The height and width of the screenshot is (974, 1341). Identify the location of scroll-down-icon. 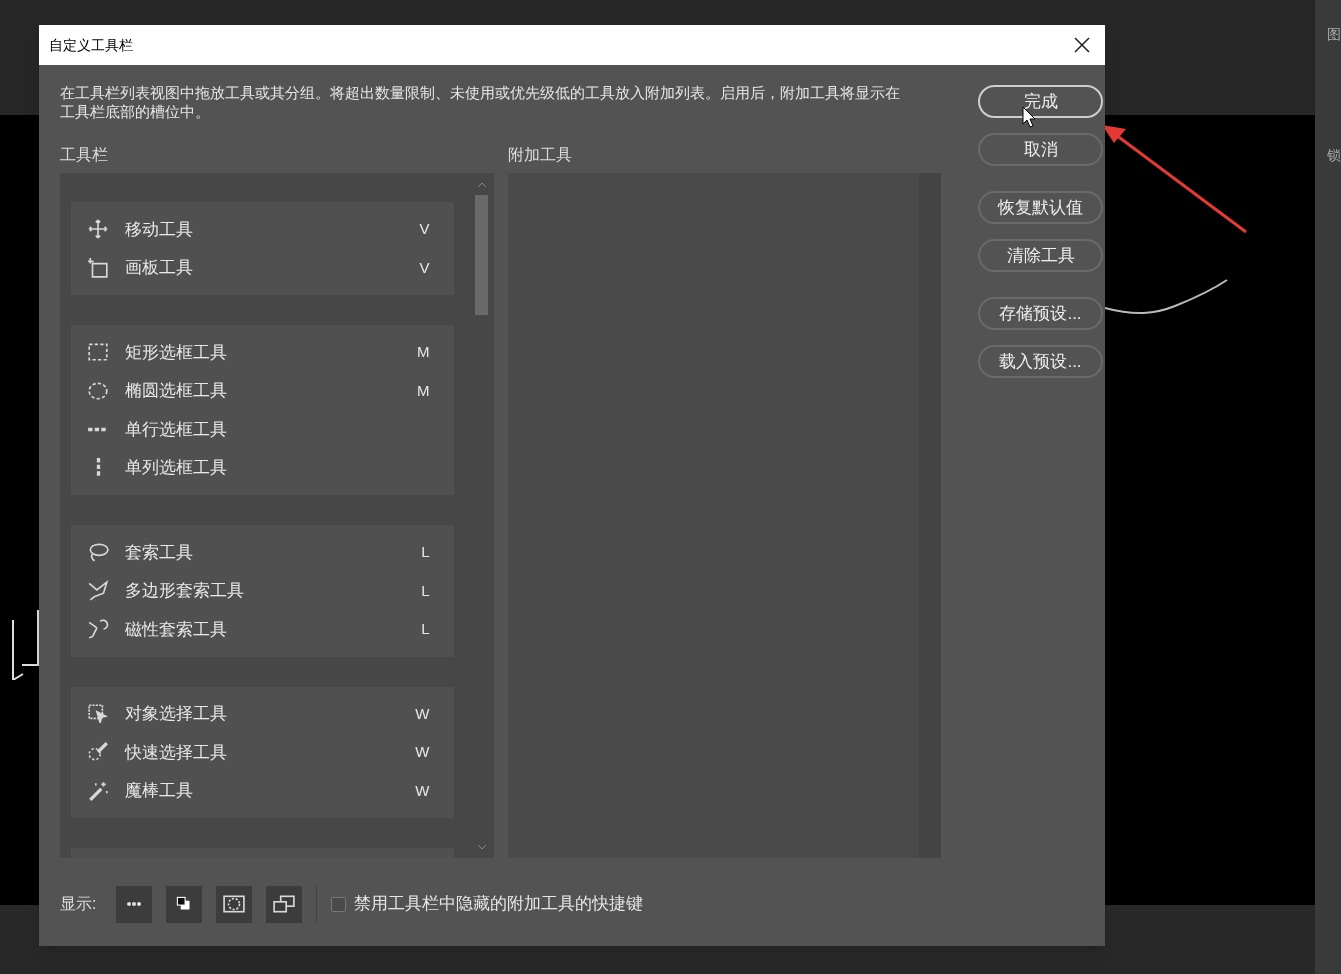
(481, 847).